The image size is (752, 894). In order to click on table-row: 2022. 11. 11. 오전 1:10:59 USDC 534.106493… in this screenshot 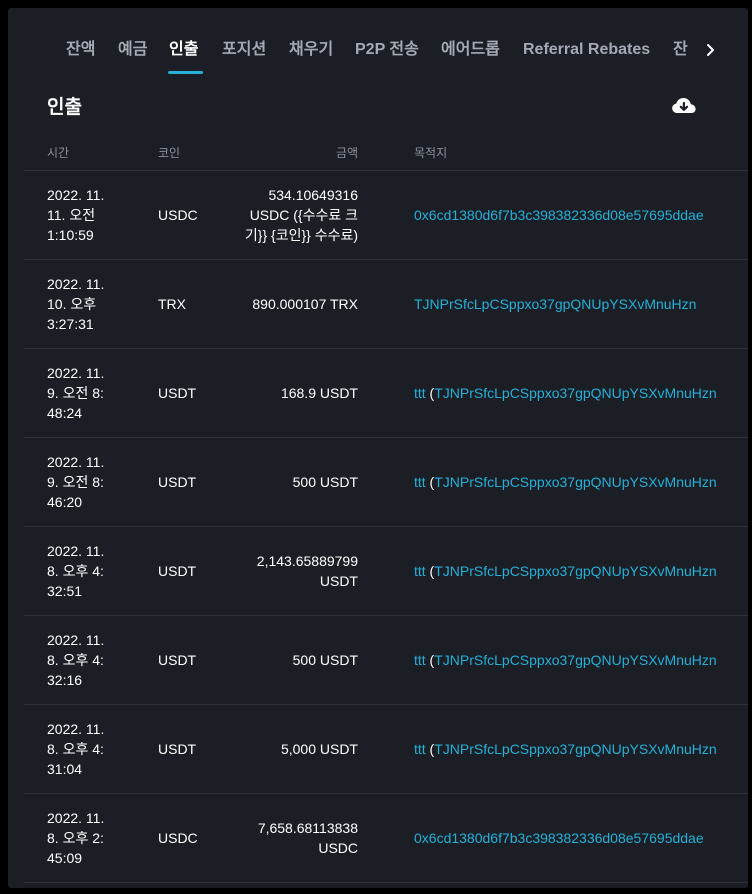, I will do `click(386, 215)`.